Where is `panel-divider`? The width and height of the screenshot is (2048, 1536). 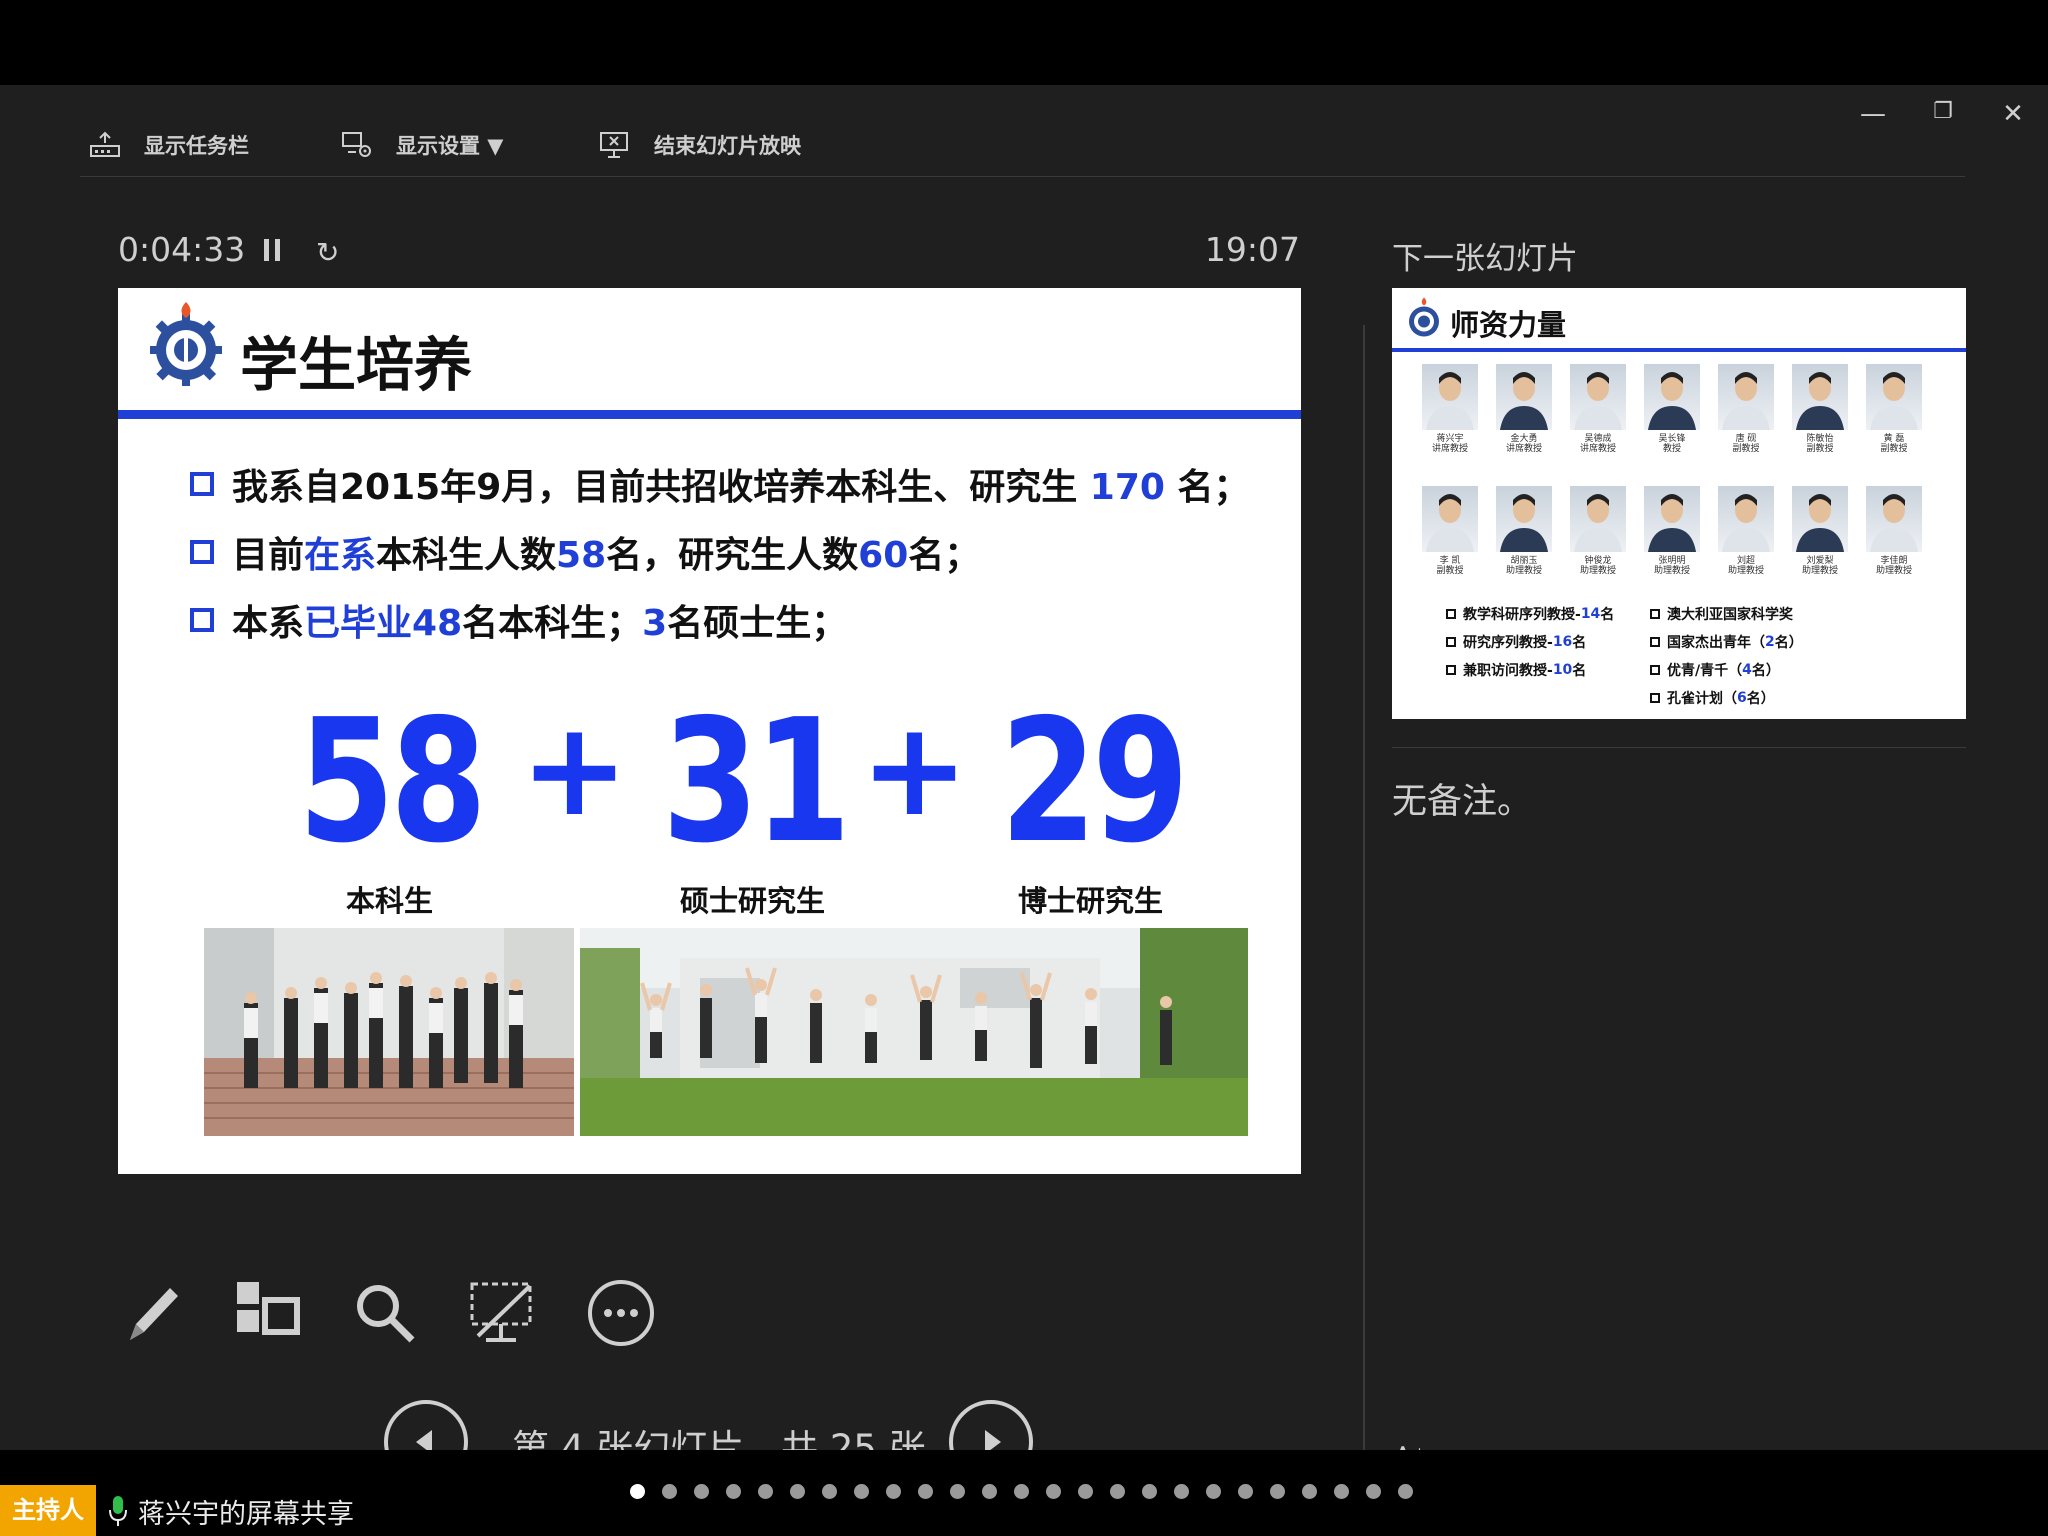 panel-divider is located at coordinates (1364, 905).